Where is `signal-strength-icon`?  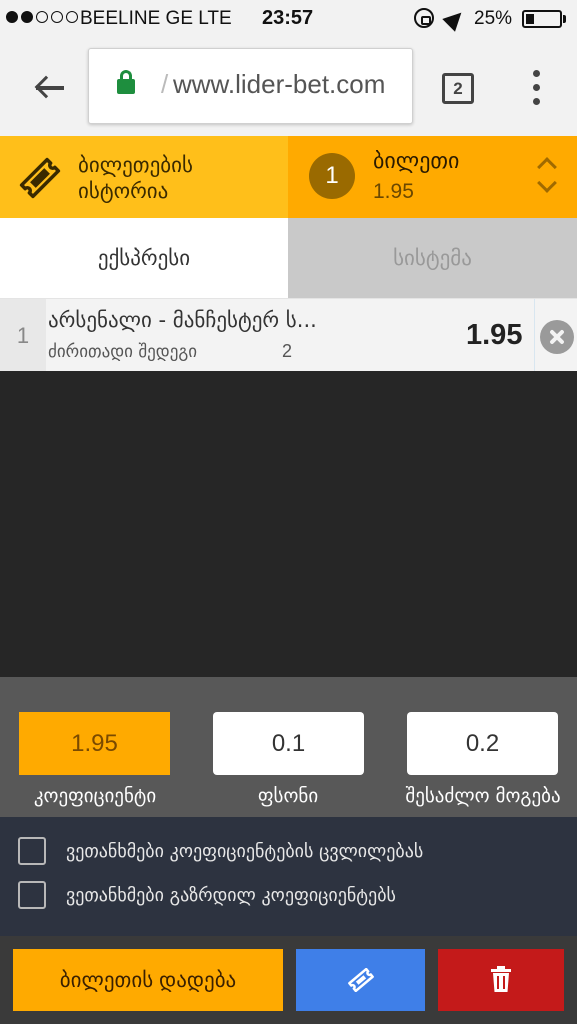 signal-strength-icon is located at coordinates (42, 17).